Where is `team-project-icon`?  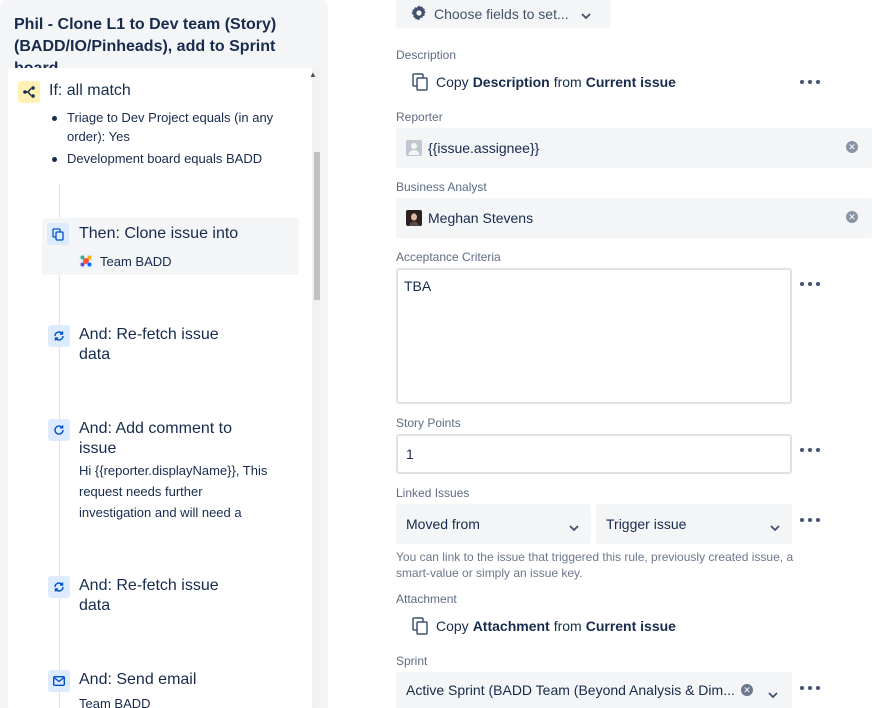
team-project-icon is located at coordinates (86, 261).